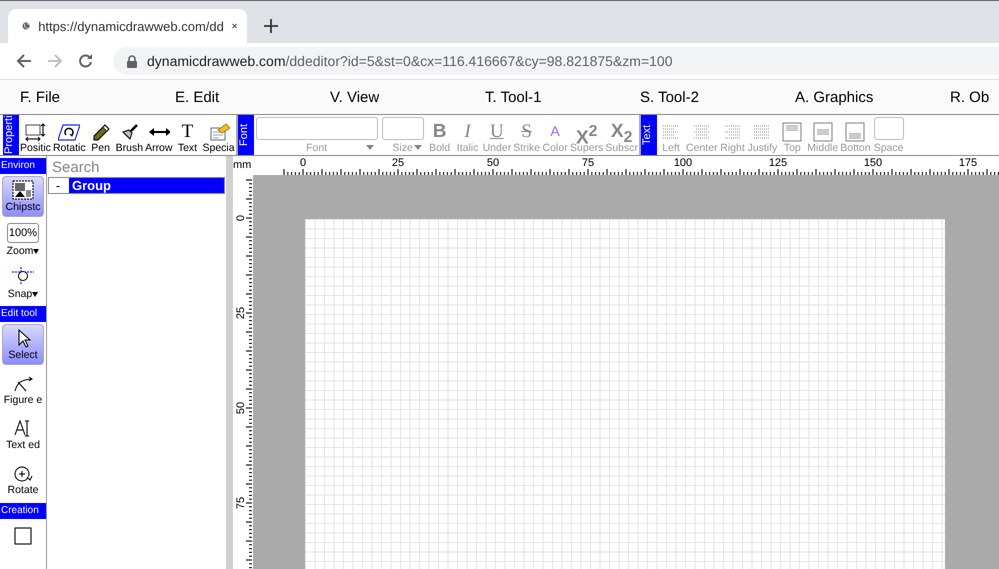  Describe the element at coordinates (717, 97) in the screenshot. I see `menu-item: S. Tool-2` at that location.